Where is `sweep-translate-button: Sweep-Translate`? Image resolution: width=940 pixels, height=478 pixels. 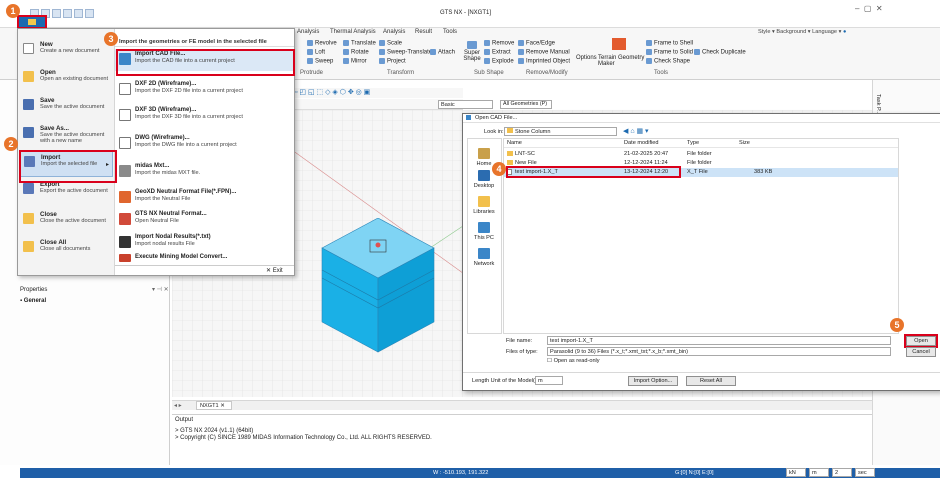
sweep-translate-button: Sweep-Translate is located at coordinates (405, 52).